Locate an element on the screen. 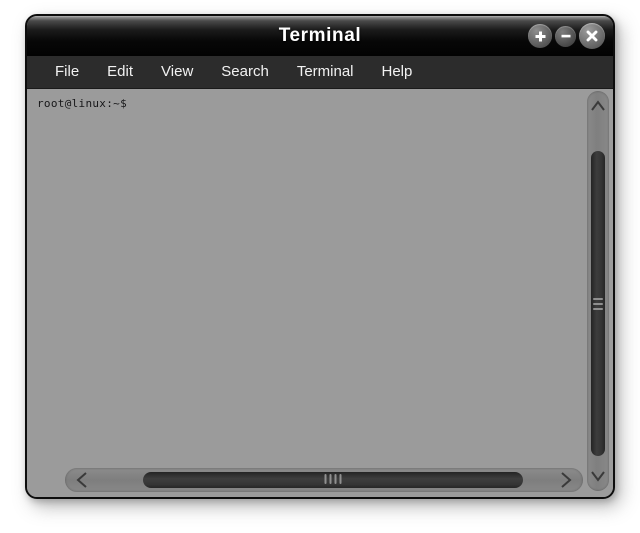 The height and width of the screenshot is (533, 640). menu-item-search: Search is located at coordinates (245, 72).